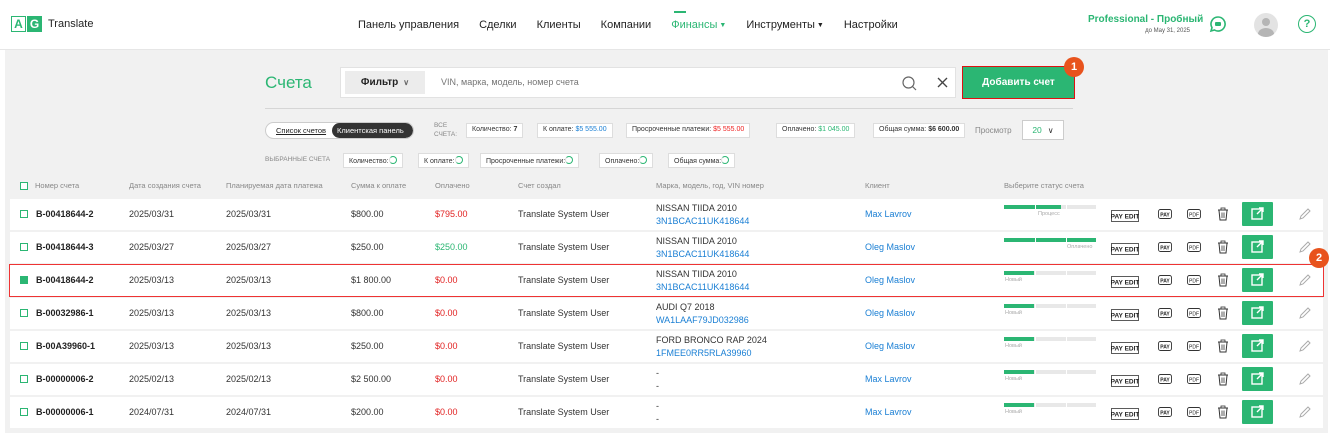 The width and height of the screenshot is (1330, 433). What do you see at coordinates (378, 185) in the screenshot?
I see `col-amount: Сумма к оплате` at bounding box center [378, 185].